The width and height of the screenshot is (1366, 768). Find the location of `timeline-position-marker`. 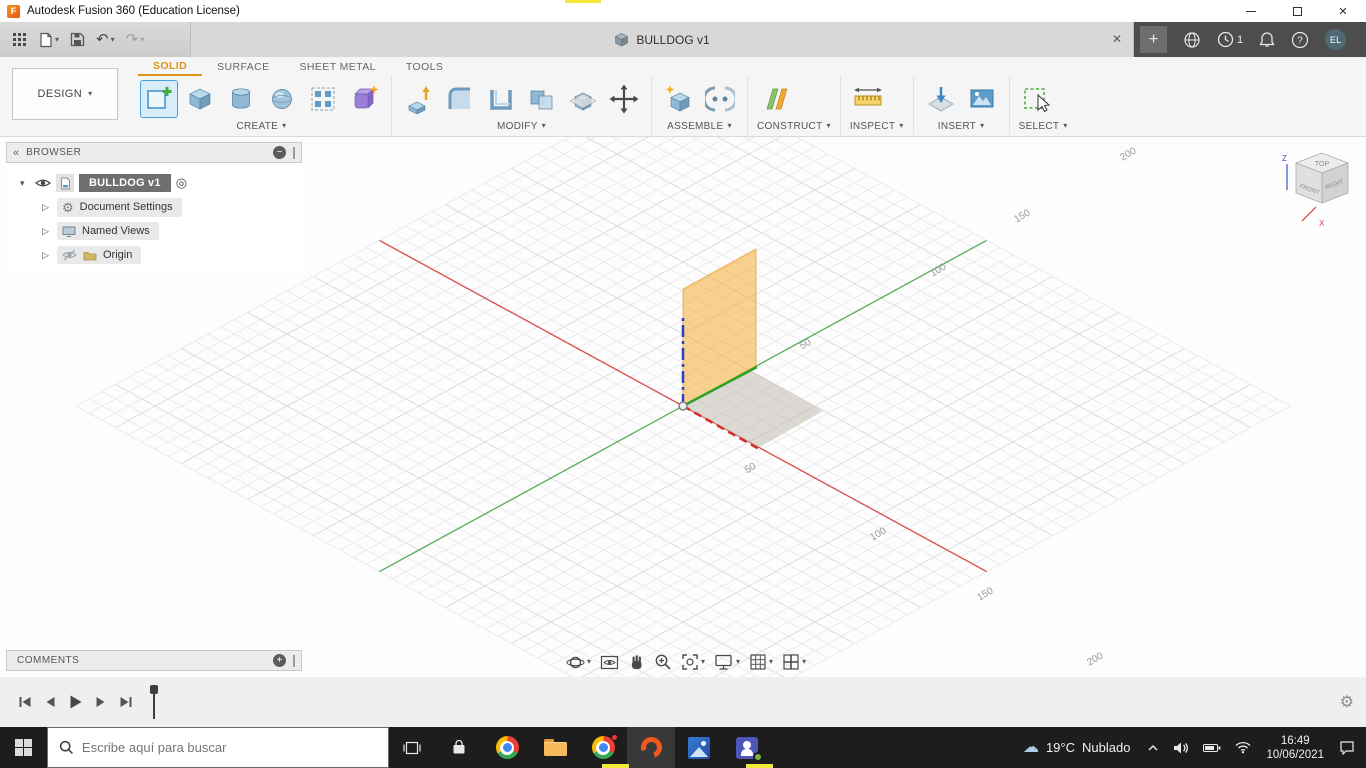

timeline-position-marker is located at coordinates (154, 702).